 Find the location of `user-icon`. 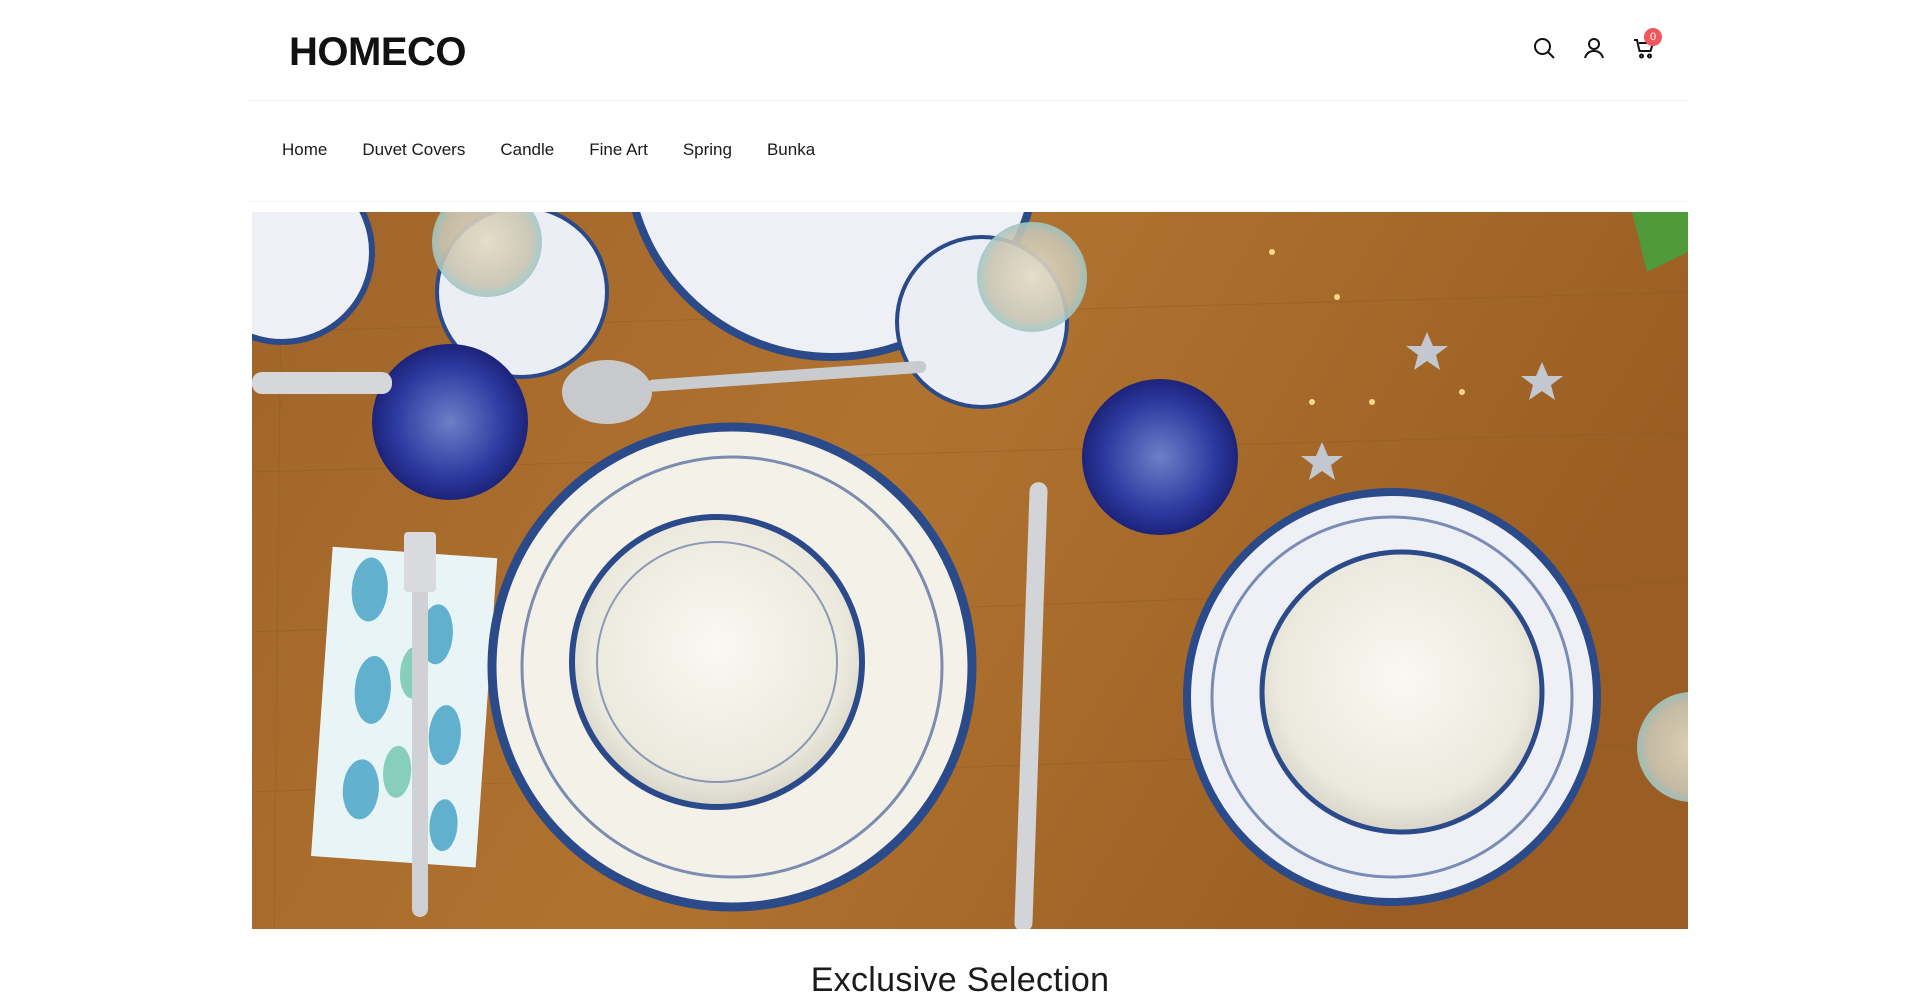

user-icon is located at coordinates (1594, 48).